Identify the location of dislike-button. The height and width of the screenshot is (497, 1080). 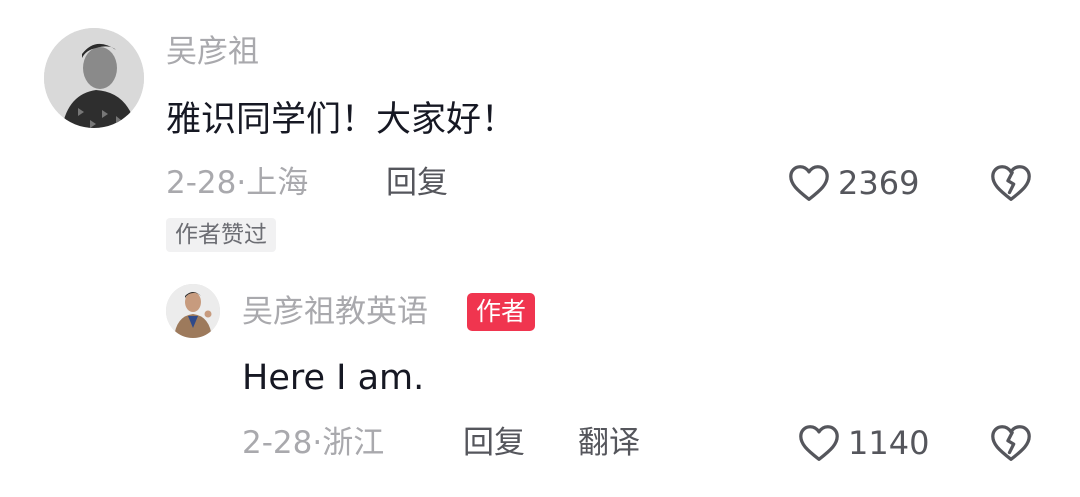
(1011, 183).